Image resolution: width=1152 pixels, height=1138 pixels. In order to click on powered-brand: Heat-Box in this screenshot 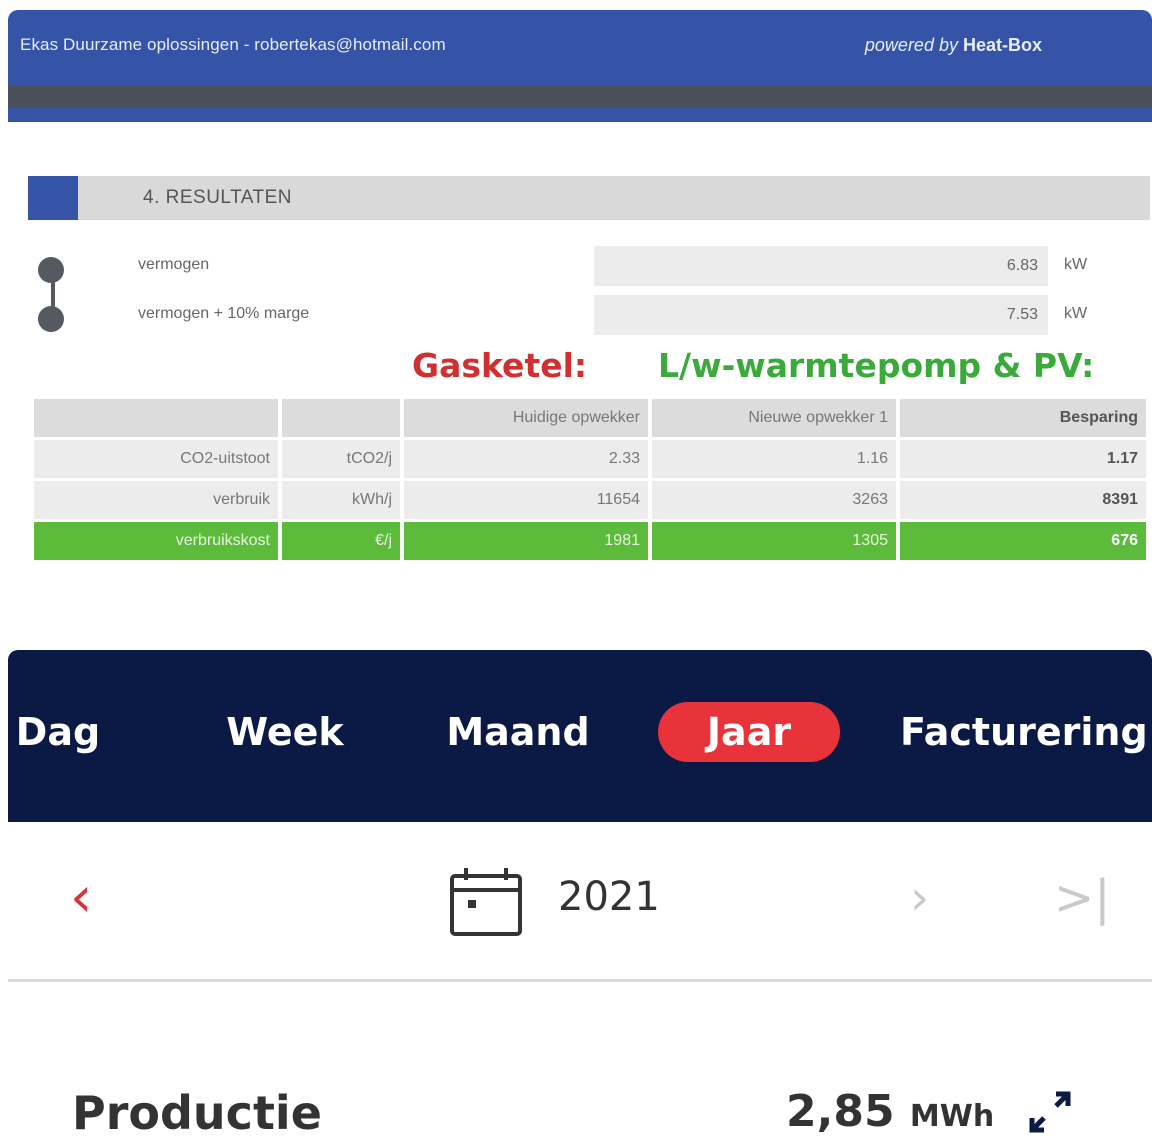, I will do `click(1002, 44)`.